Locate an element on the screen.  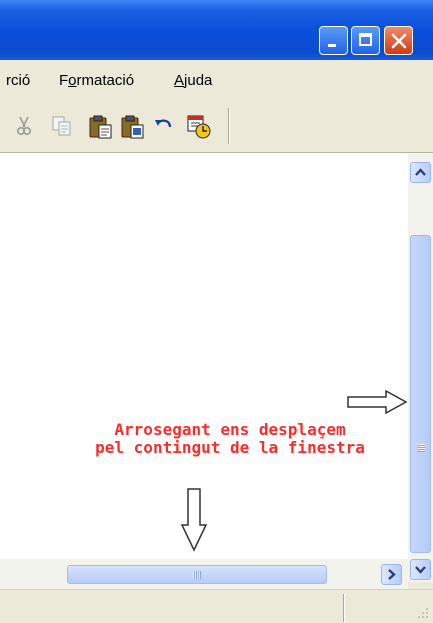
paste-button is located at coordinates (100, 126).